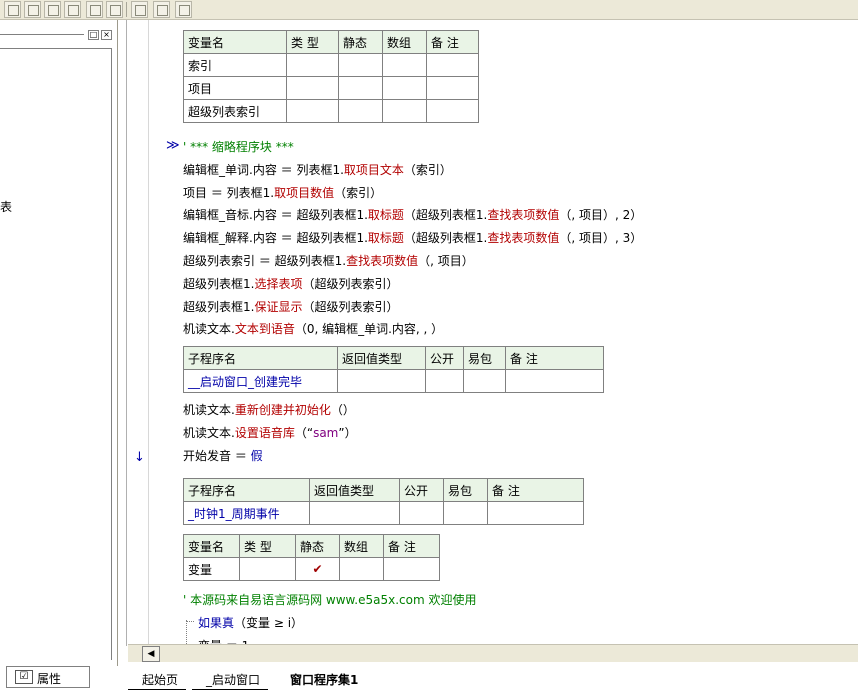  I want to click on subroutine-name-cell: __启动窗口_创建完毕, so click(260, 381).